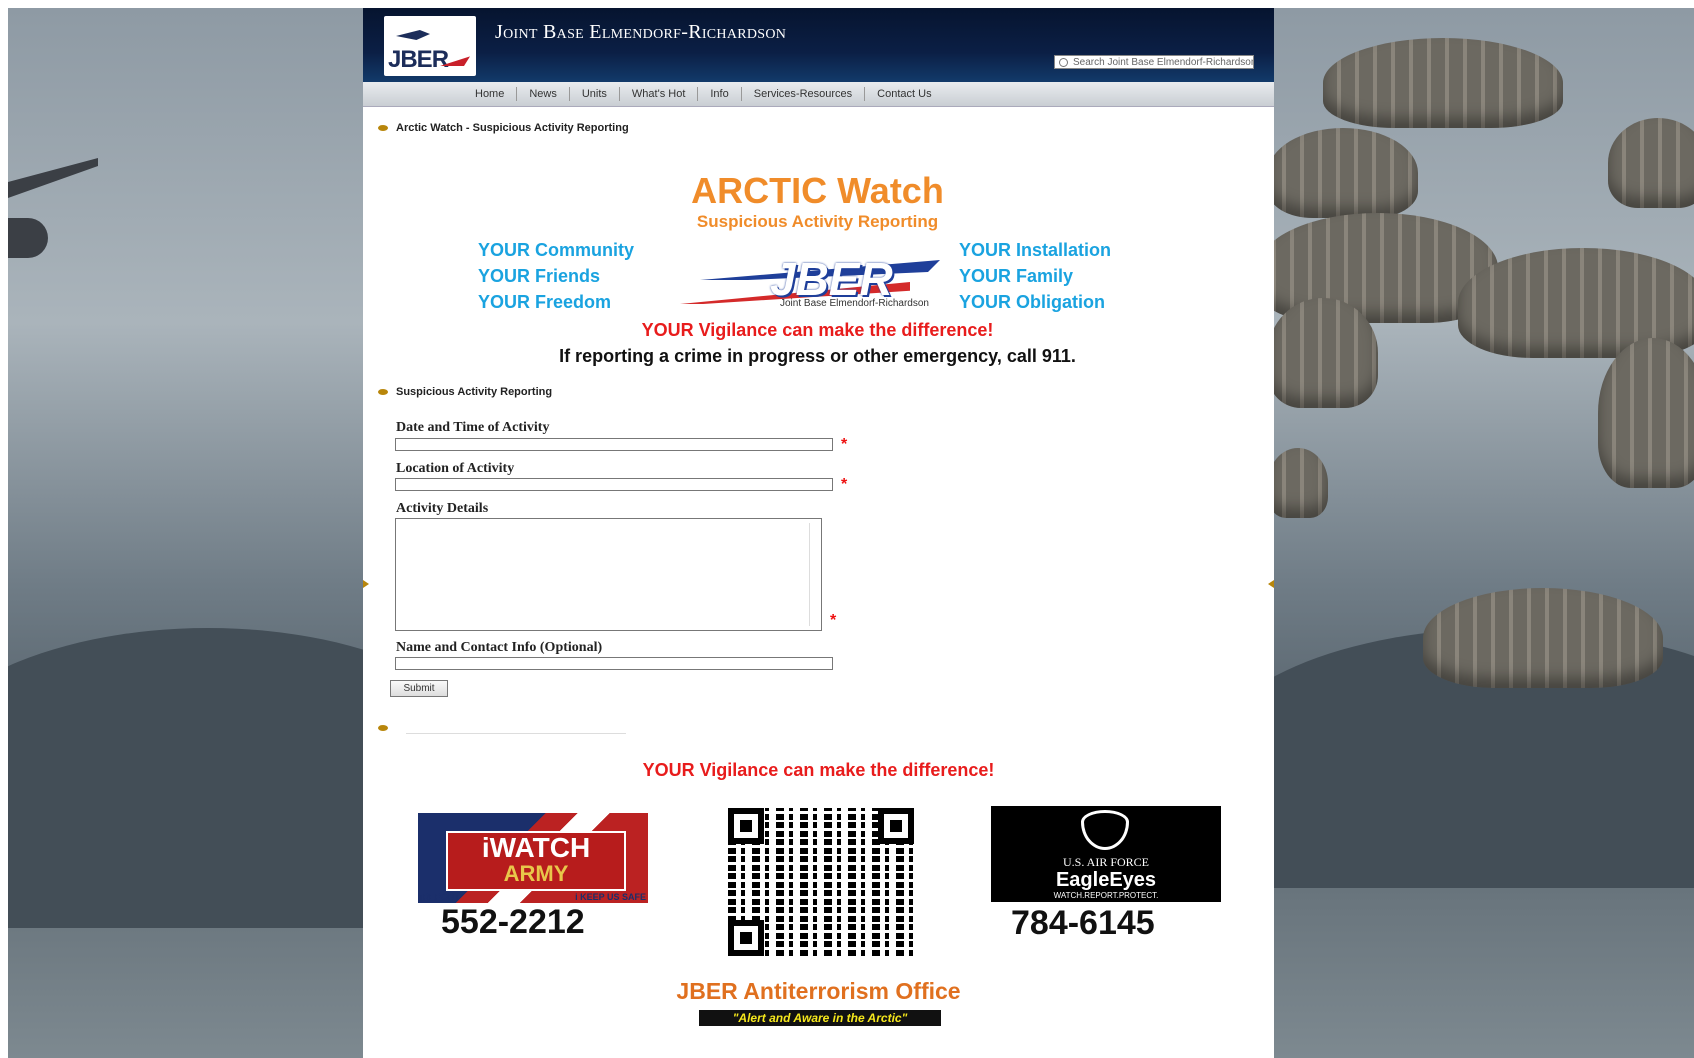 The width and height of the screenshot is (1694, 1058). I want to click on search-placeholder: Search Joint Base Elmendorf-Richardson, so click(1163, 62).